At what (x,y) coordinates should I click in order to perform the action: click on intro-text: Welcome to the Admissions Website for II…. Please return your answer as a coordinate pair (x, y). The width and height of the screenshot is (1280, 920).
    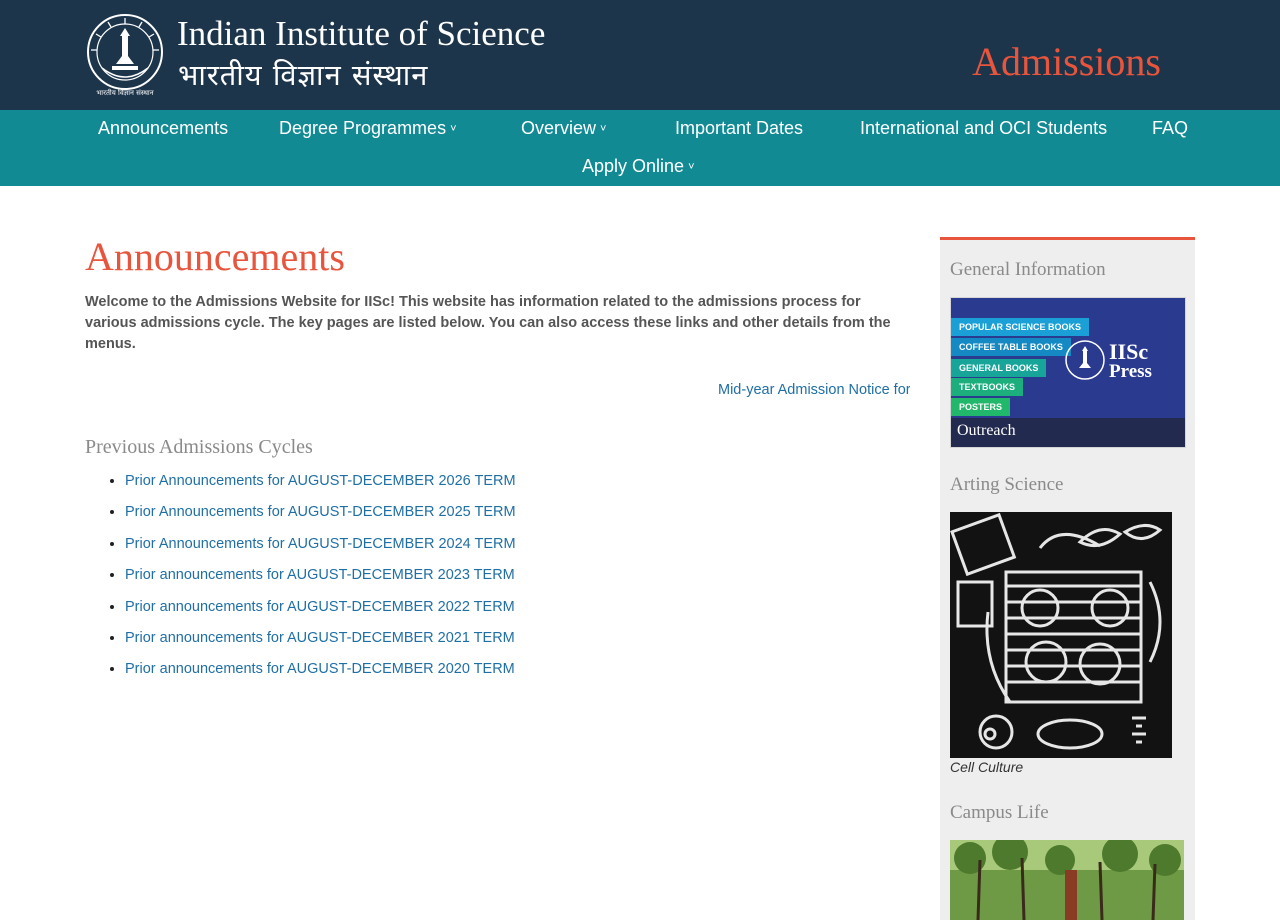
    Looking at the image, I should click on (488, 323).